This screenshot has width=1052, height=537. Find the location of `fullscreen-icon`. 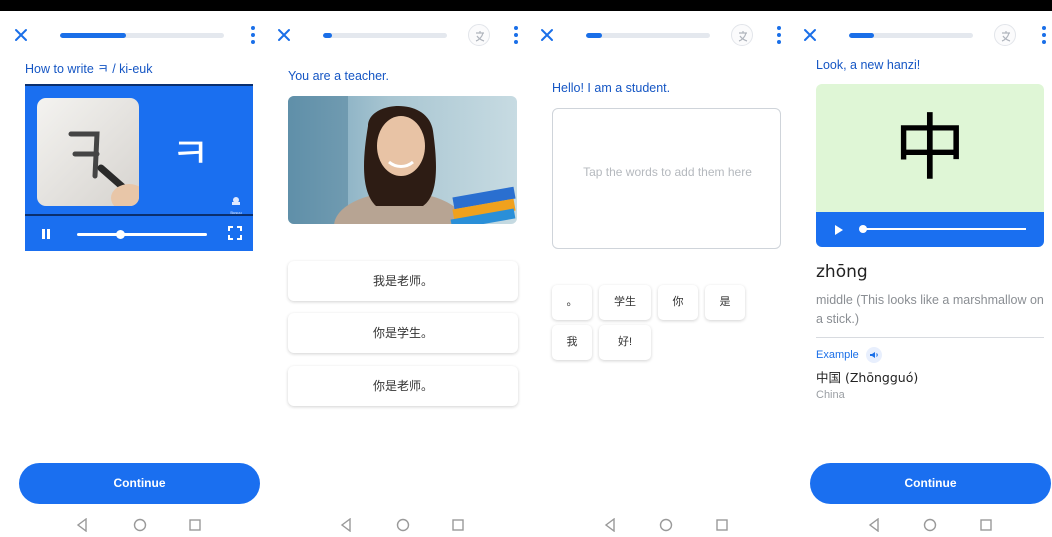

fullscreen-icon is located at coordinates (235, 233).